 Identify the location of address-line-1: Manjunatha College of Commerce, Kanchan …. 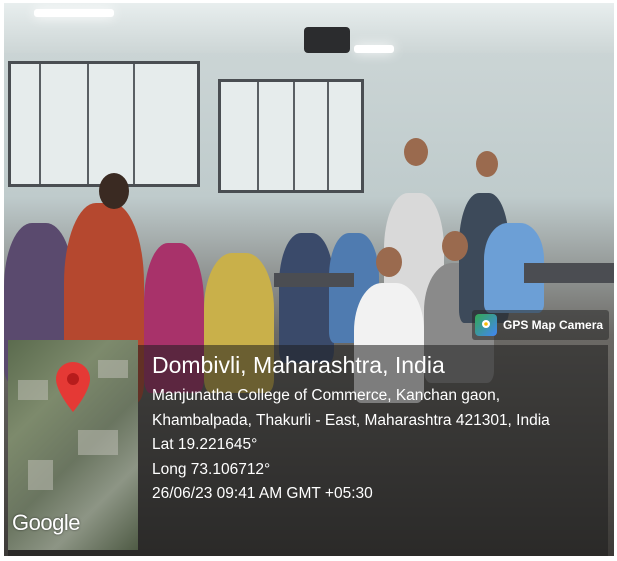
(326, 395).